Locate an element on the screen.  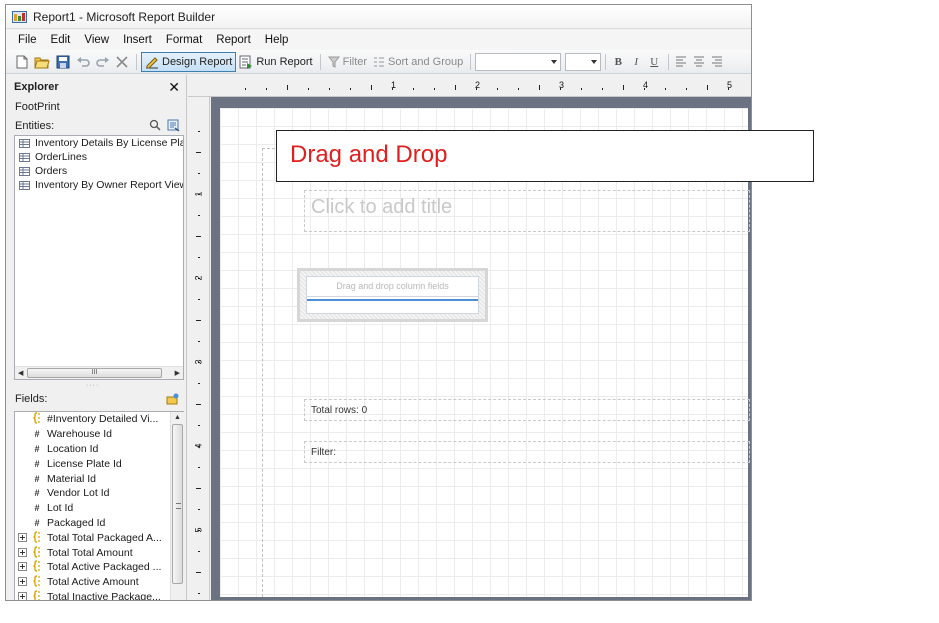
field-item: Total Total Amount is located at coordinates (99, 552).